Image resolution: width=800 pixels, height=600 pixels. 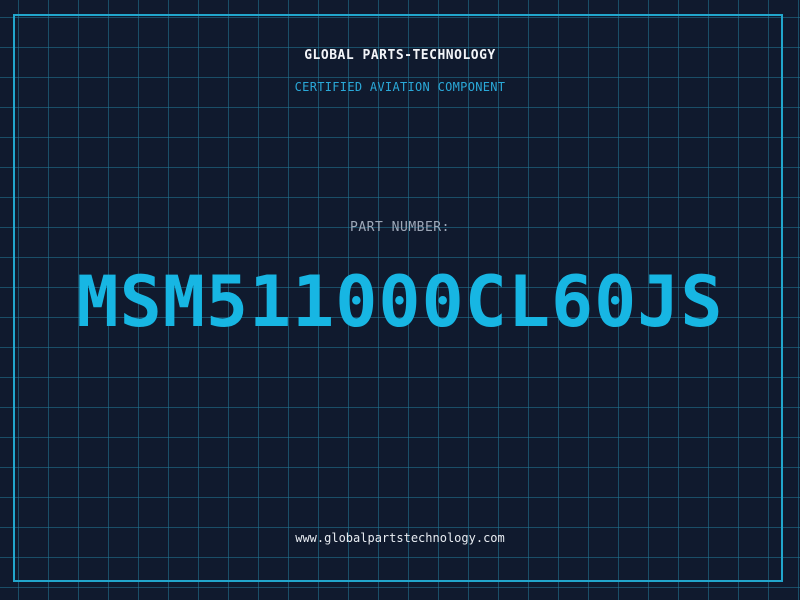 I want to click on website-url: www.globalpartstechnology.com, so click(x=400, y=538).